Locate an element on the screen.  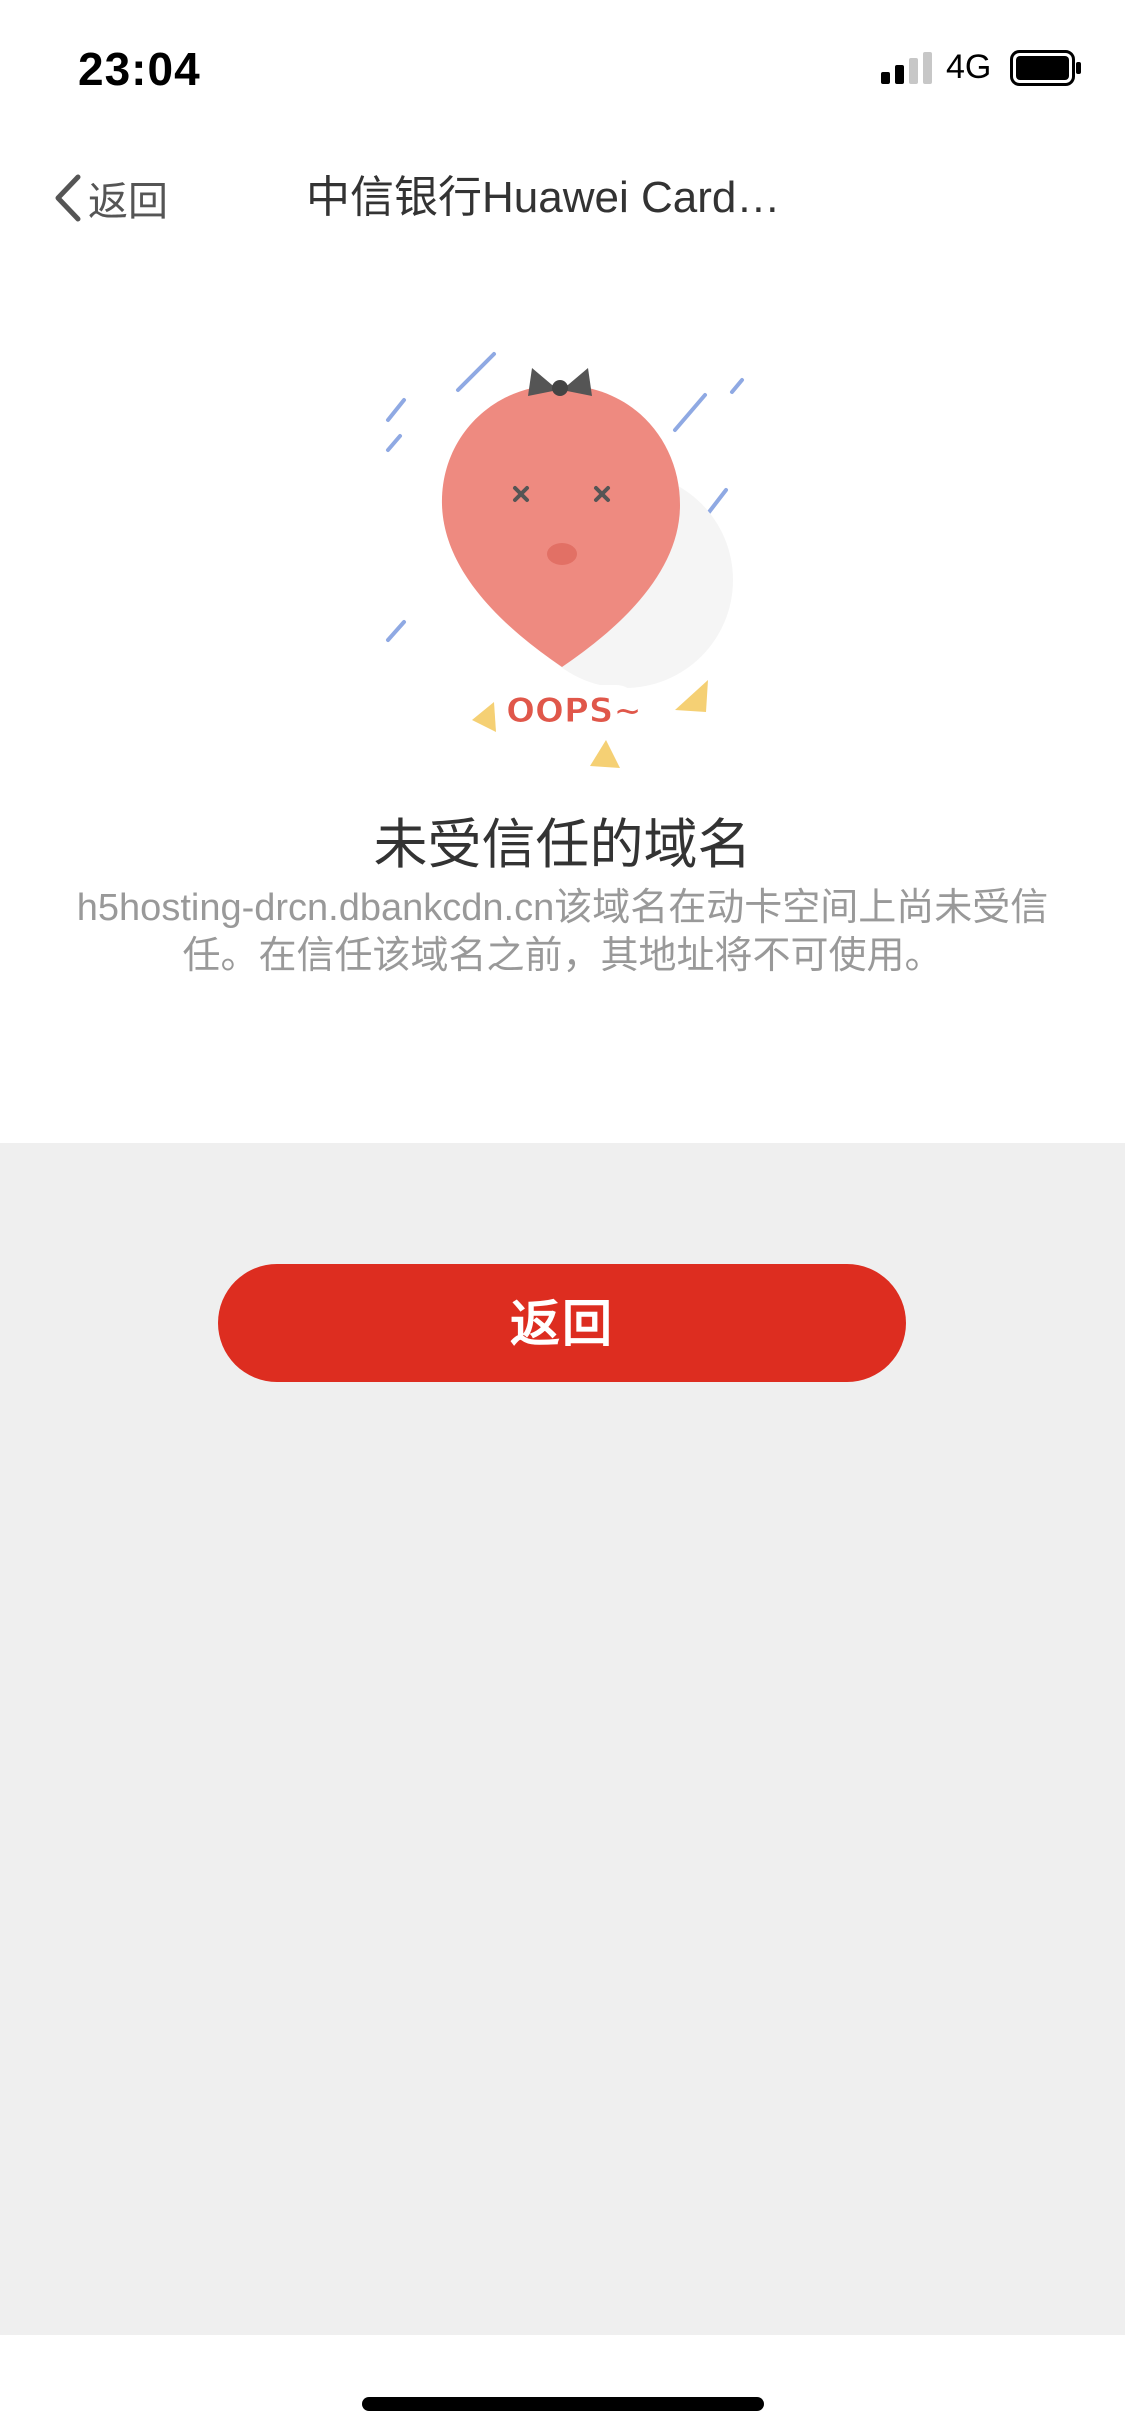
home-indicator is located at coordinates (563, 2404).